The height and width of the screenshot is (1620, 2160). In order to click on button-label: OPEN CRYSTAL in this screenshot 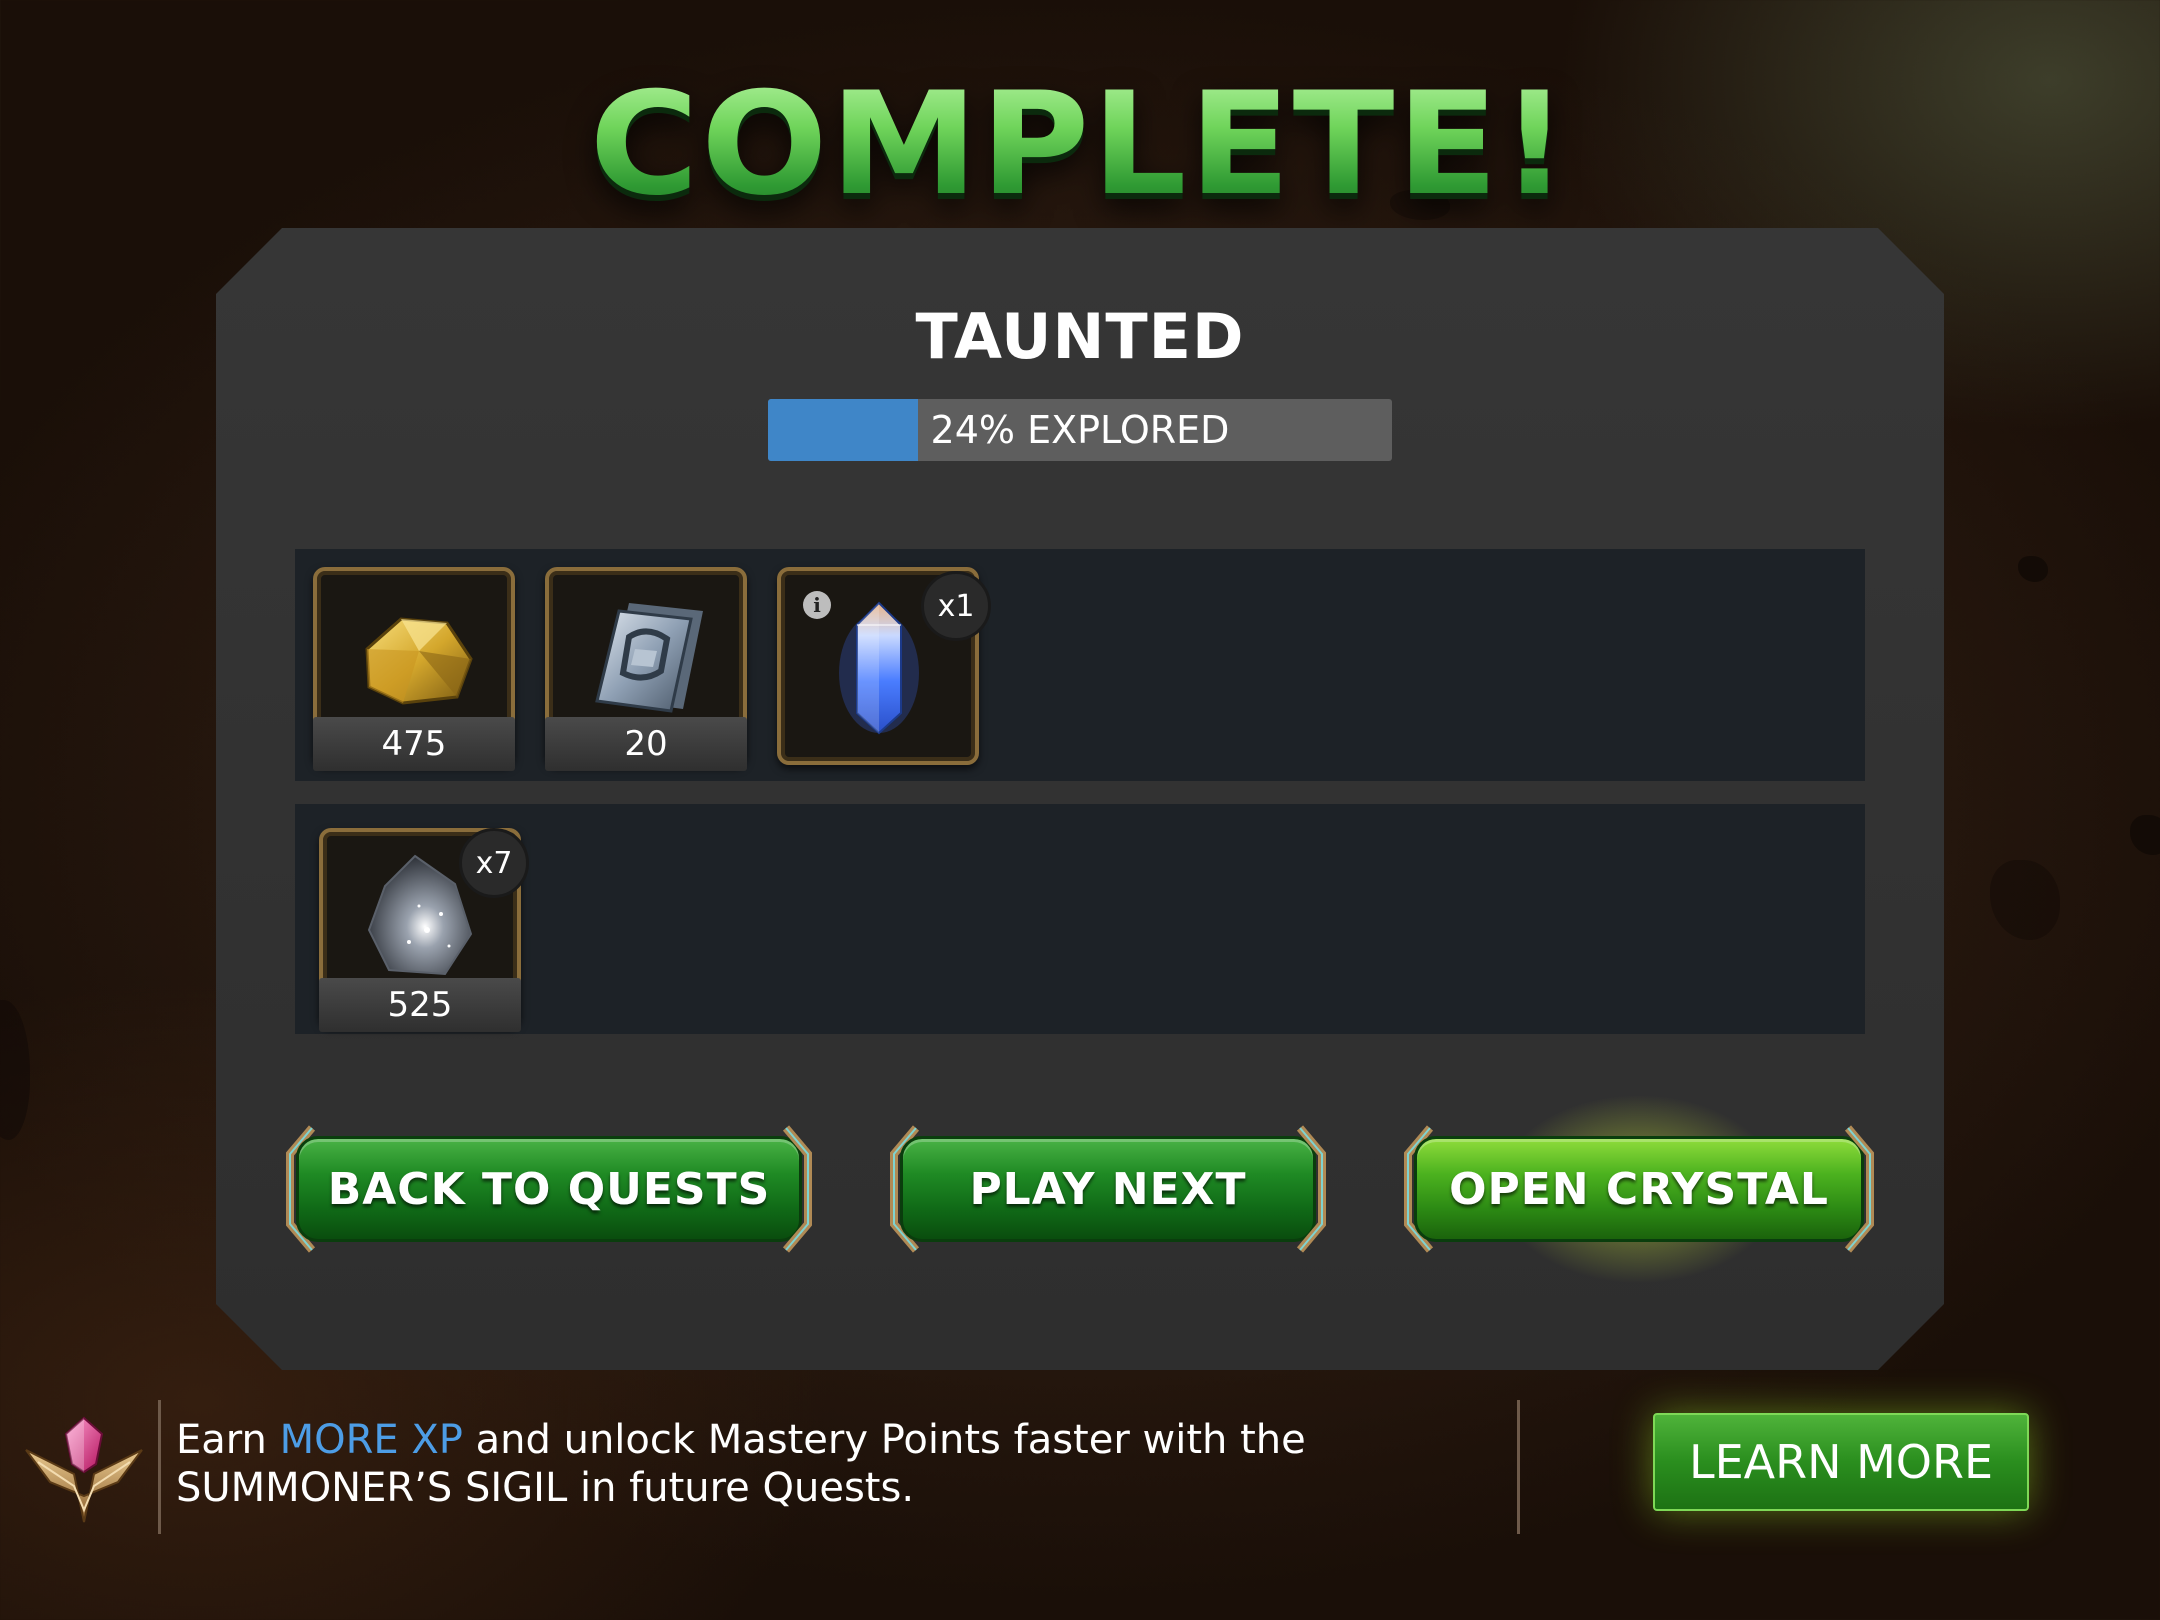, I will do `click(1639, 1189)`.